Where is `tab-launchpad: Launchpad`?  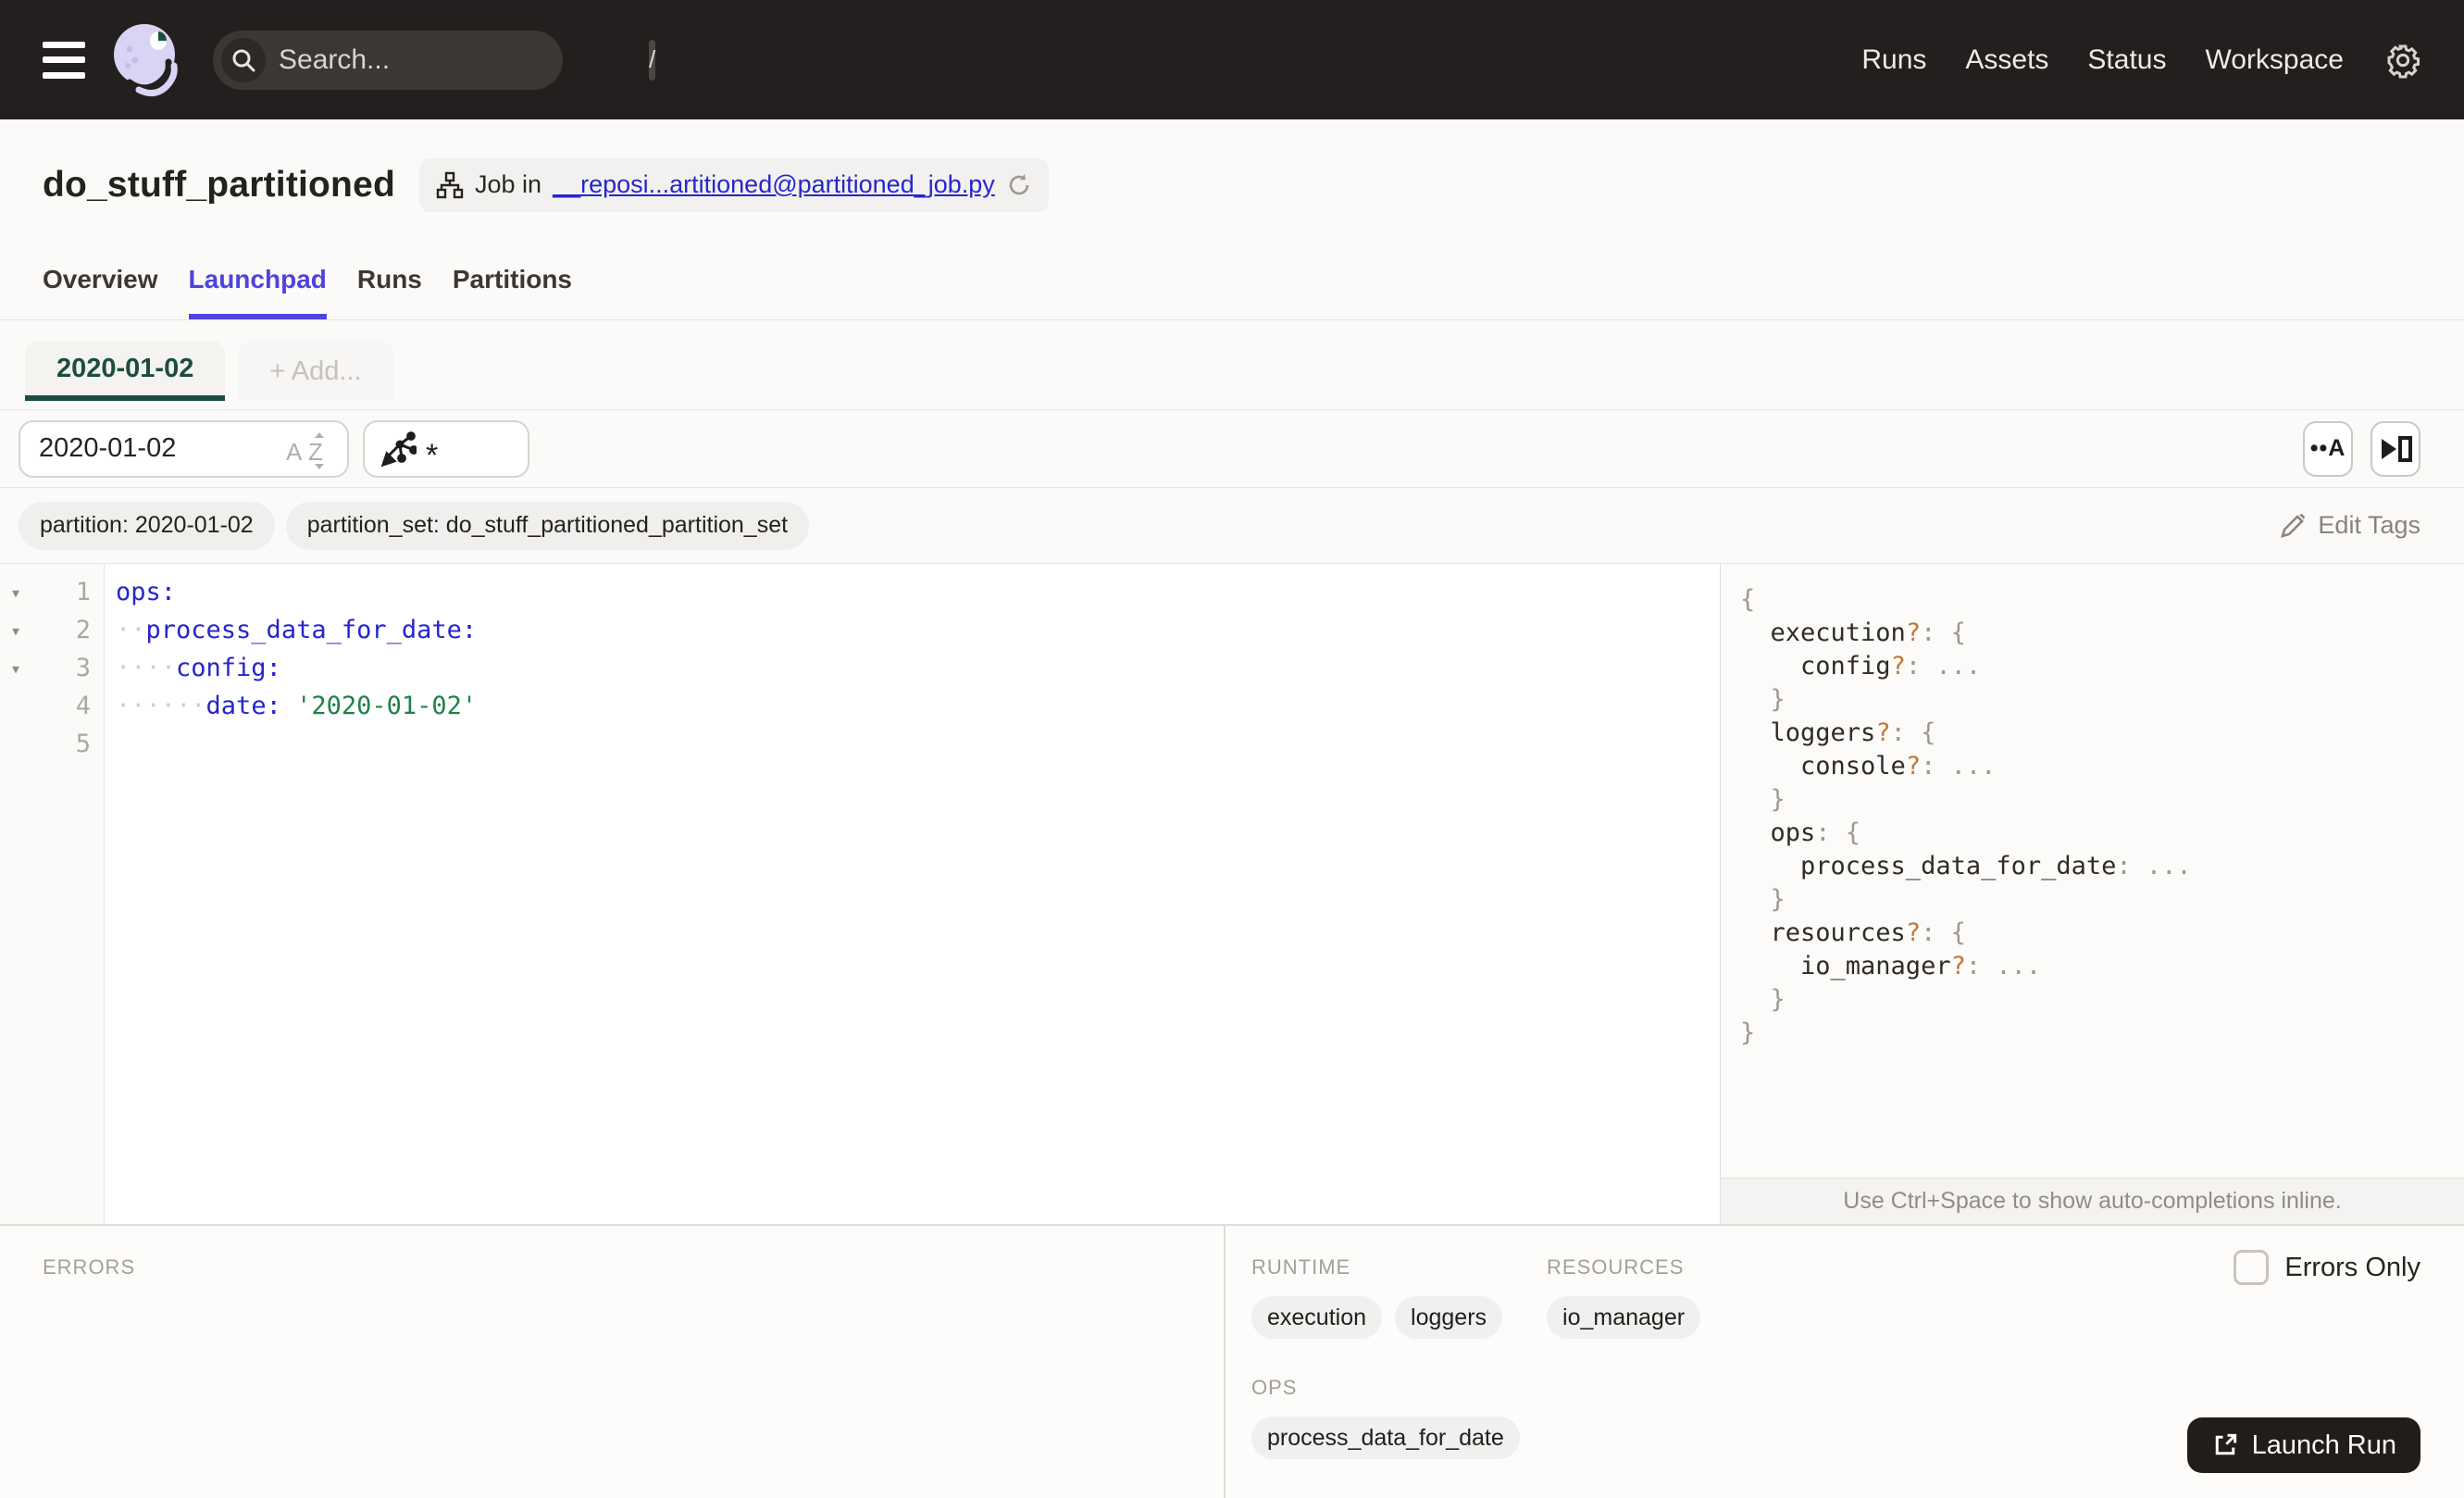 tab-launchpad: Launchpad is located at coordinates (257, 280).